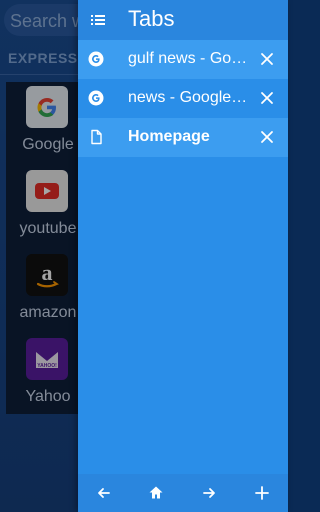 The height and width of the screenshot is (512, 320). Describe the element at coordinates (188, 58) in the screenshot. I see `tab-title: gulf news - Google Search` at that location.